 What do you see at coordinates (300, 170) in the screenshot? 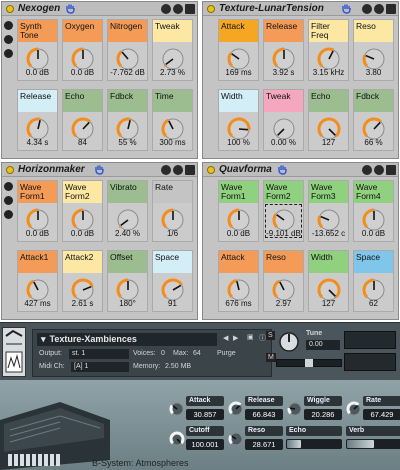
I see `rack-title-bar: Quavforma` at bounding box center [300, 170].